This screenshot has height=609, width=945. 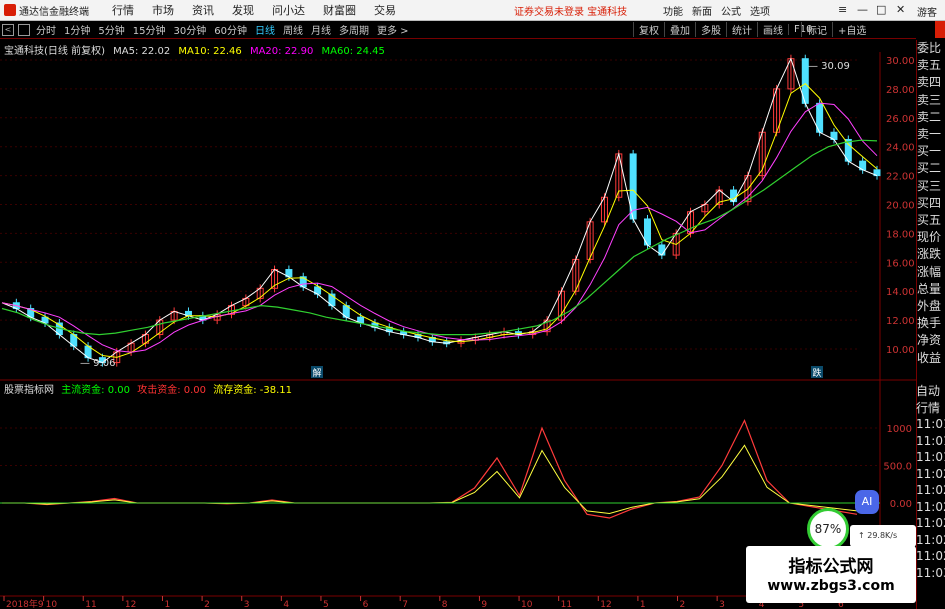 I want to click on quote-label: 总量, so click(x=929, y=288).